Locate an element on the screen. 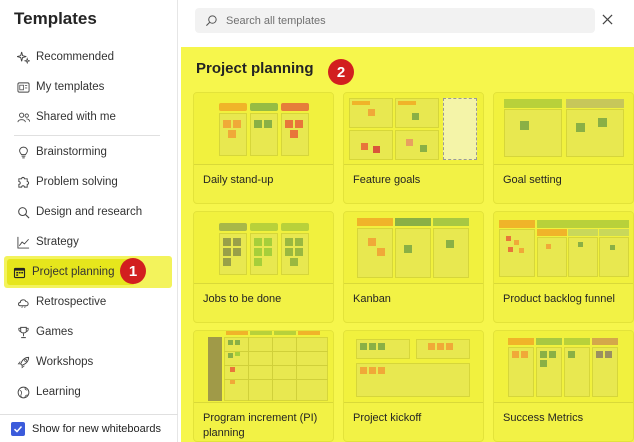 This screenshot has height=442, width=634. close-icon is located at coordinates (607, 19).